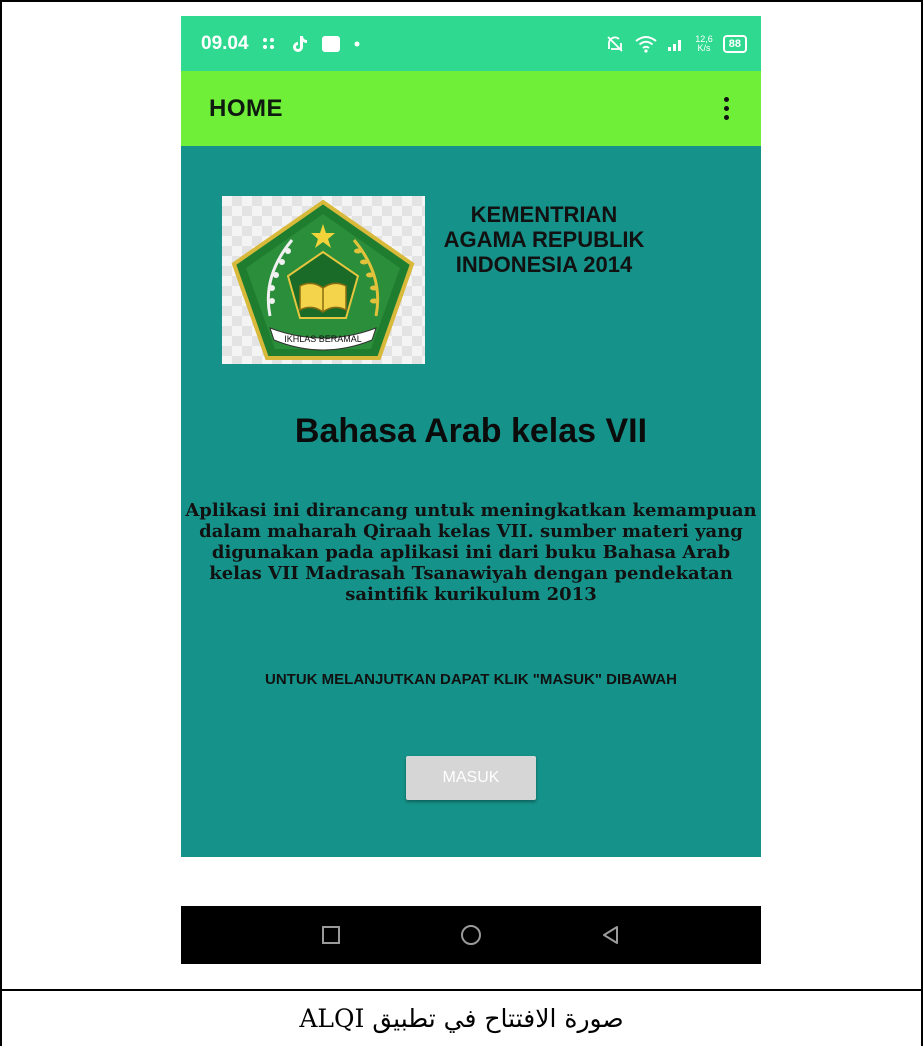  Describe the element at coordinates (544, 239) in the screenshot. I see `ministry-name: KEMENTRIAN AGAMA REPUBLIK INDONESIA 2014` at that location.